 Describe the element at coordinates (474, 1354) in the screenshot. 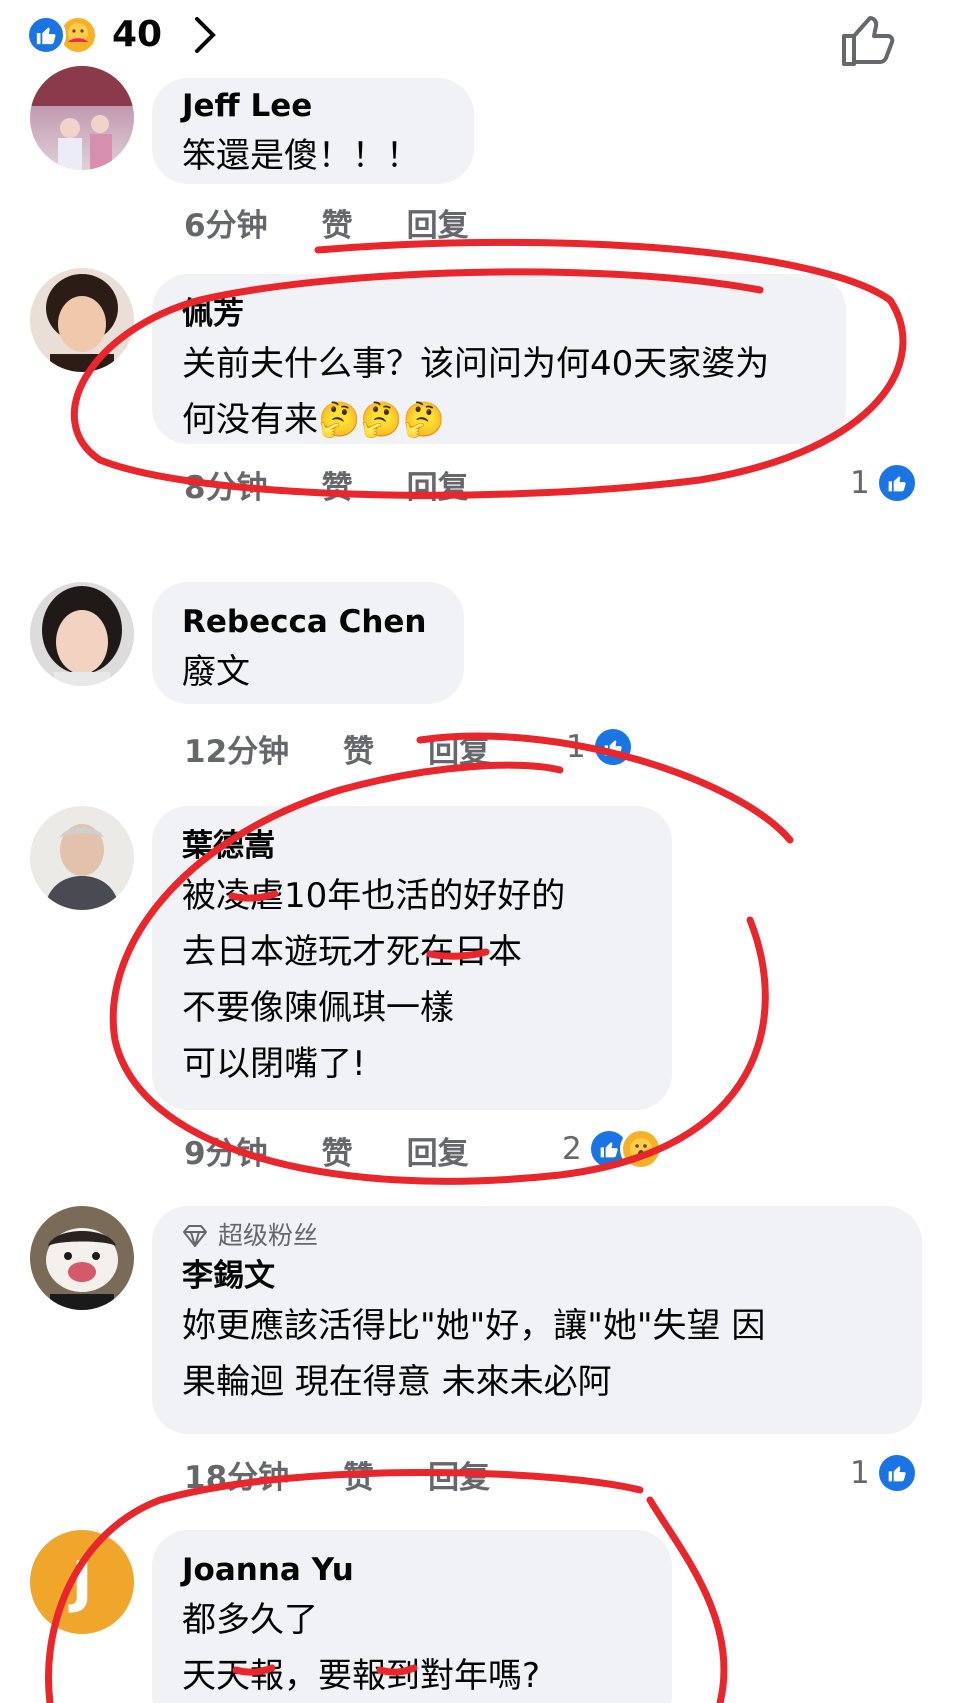

I see `comment-text: 妳更應該活得比"她"好，讓"她"失望 因 果輪迴 現在得意 未來未必阿` at that location.